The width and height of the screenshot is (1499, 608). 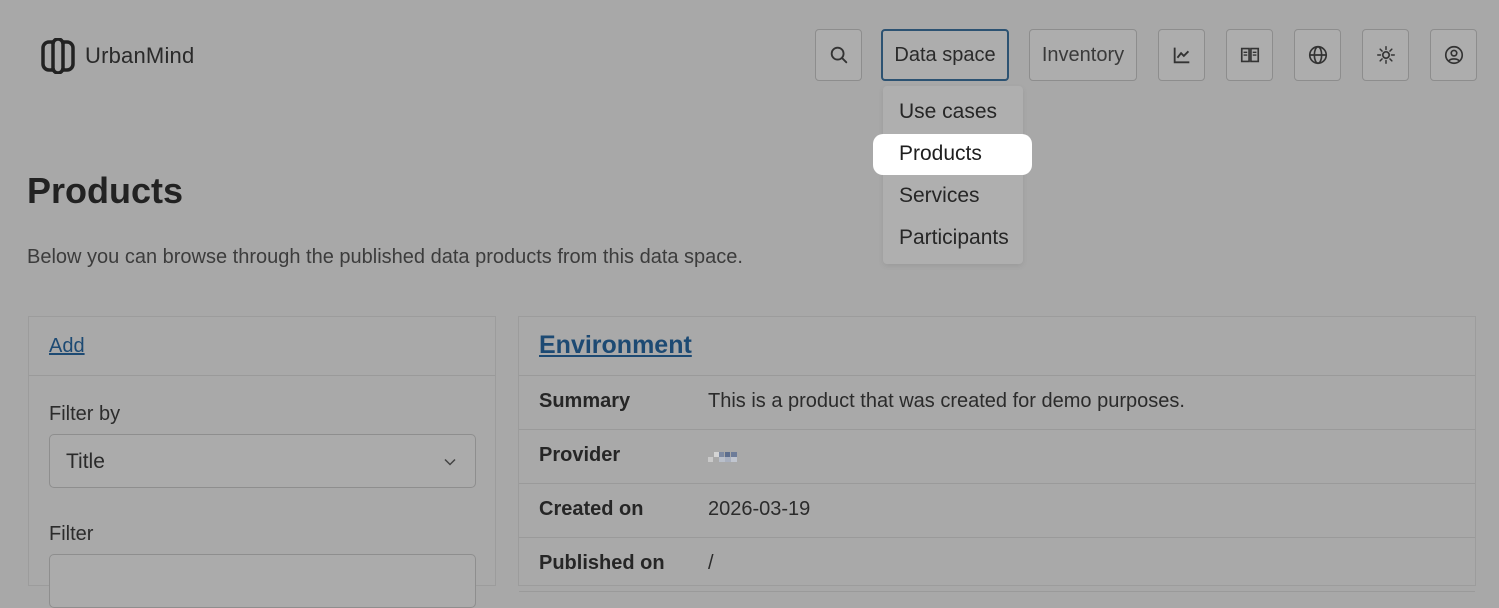 I want to click on product-row-provider: Provider, so click(x=997, y=457).